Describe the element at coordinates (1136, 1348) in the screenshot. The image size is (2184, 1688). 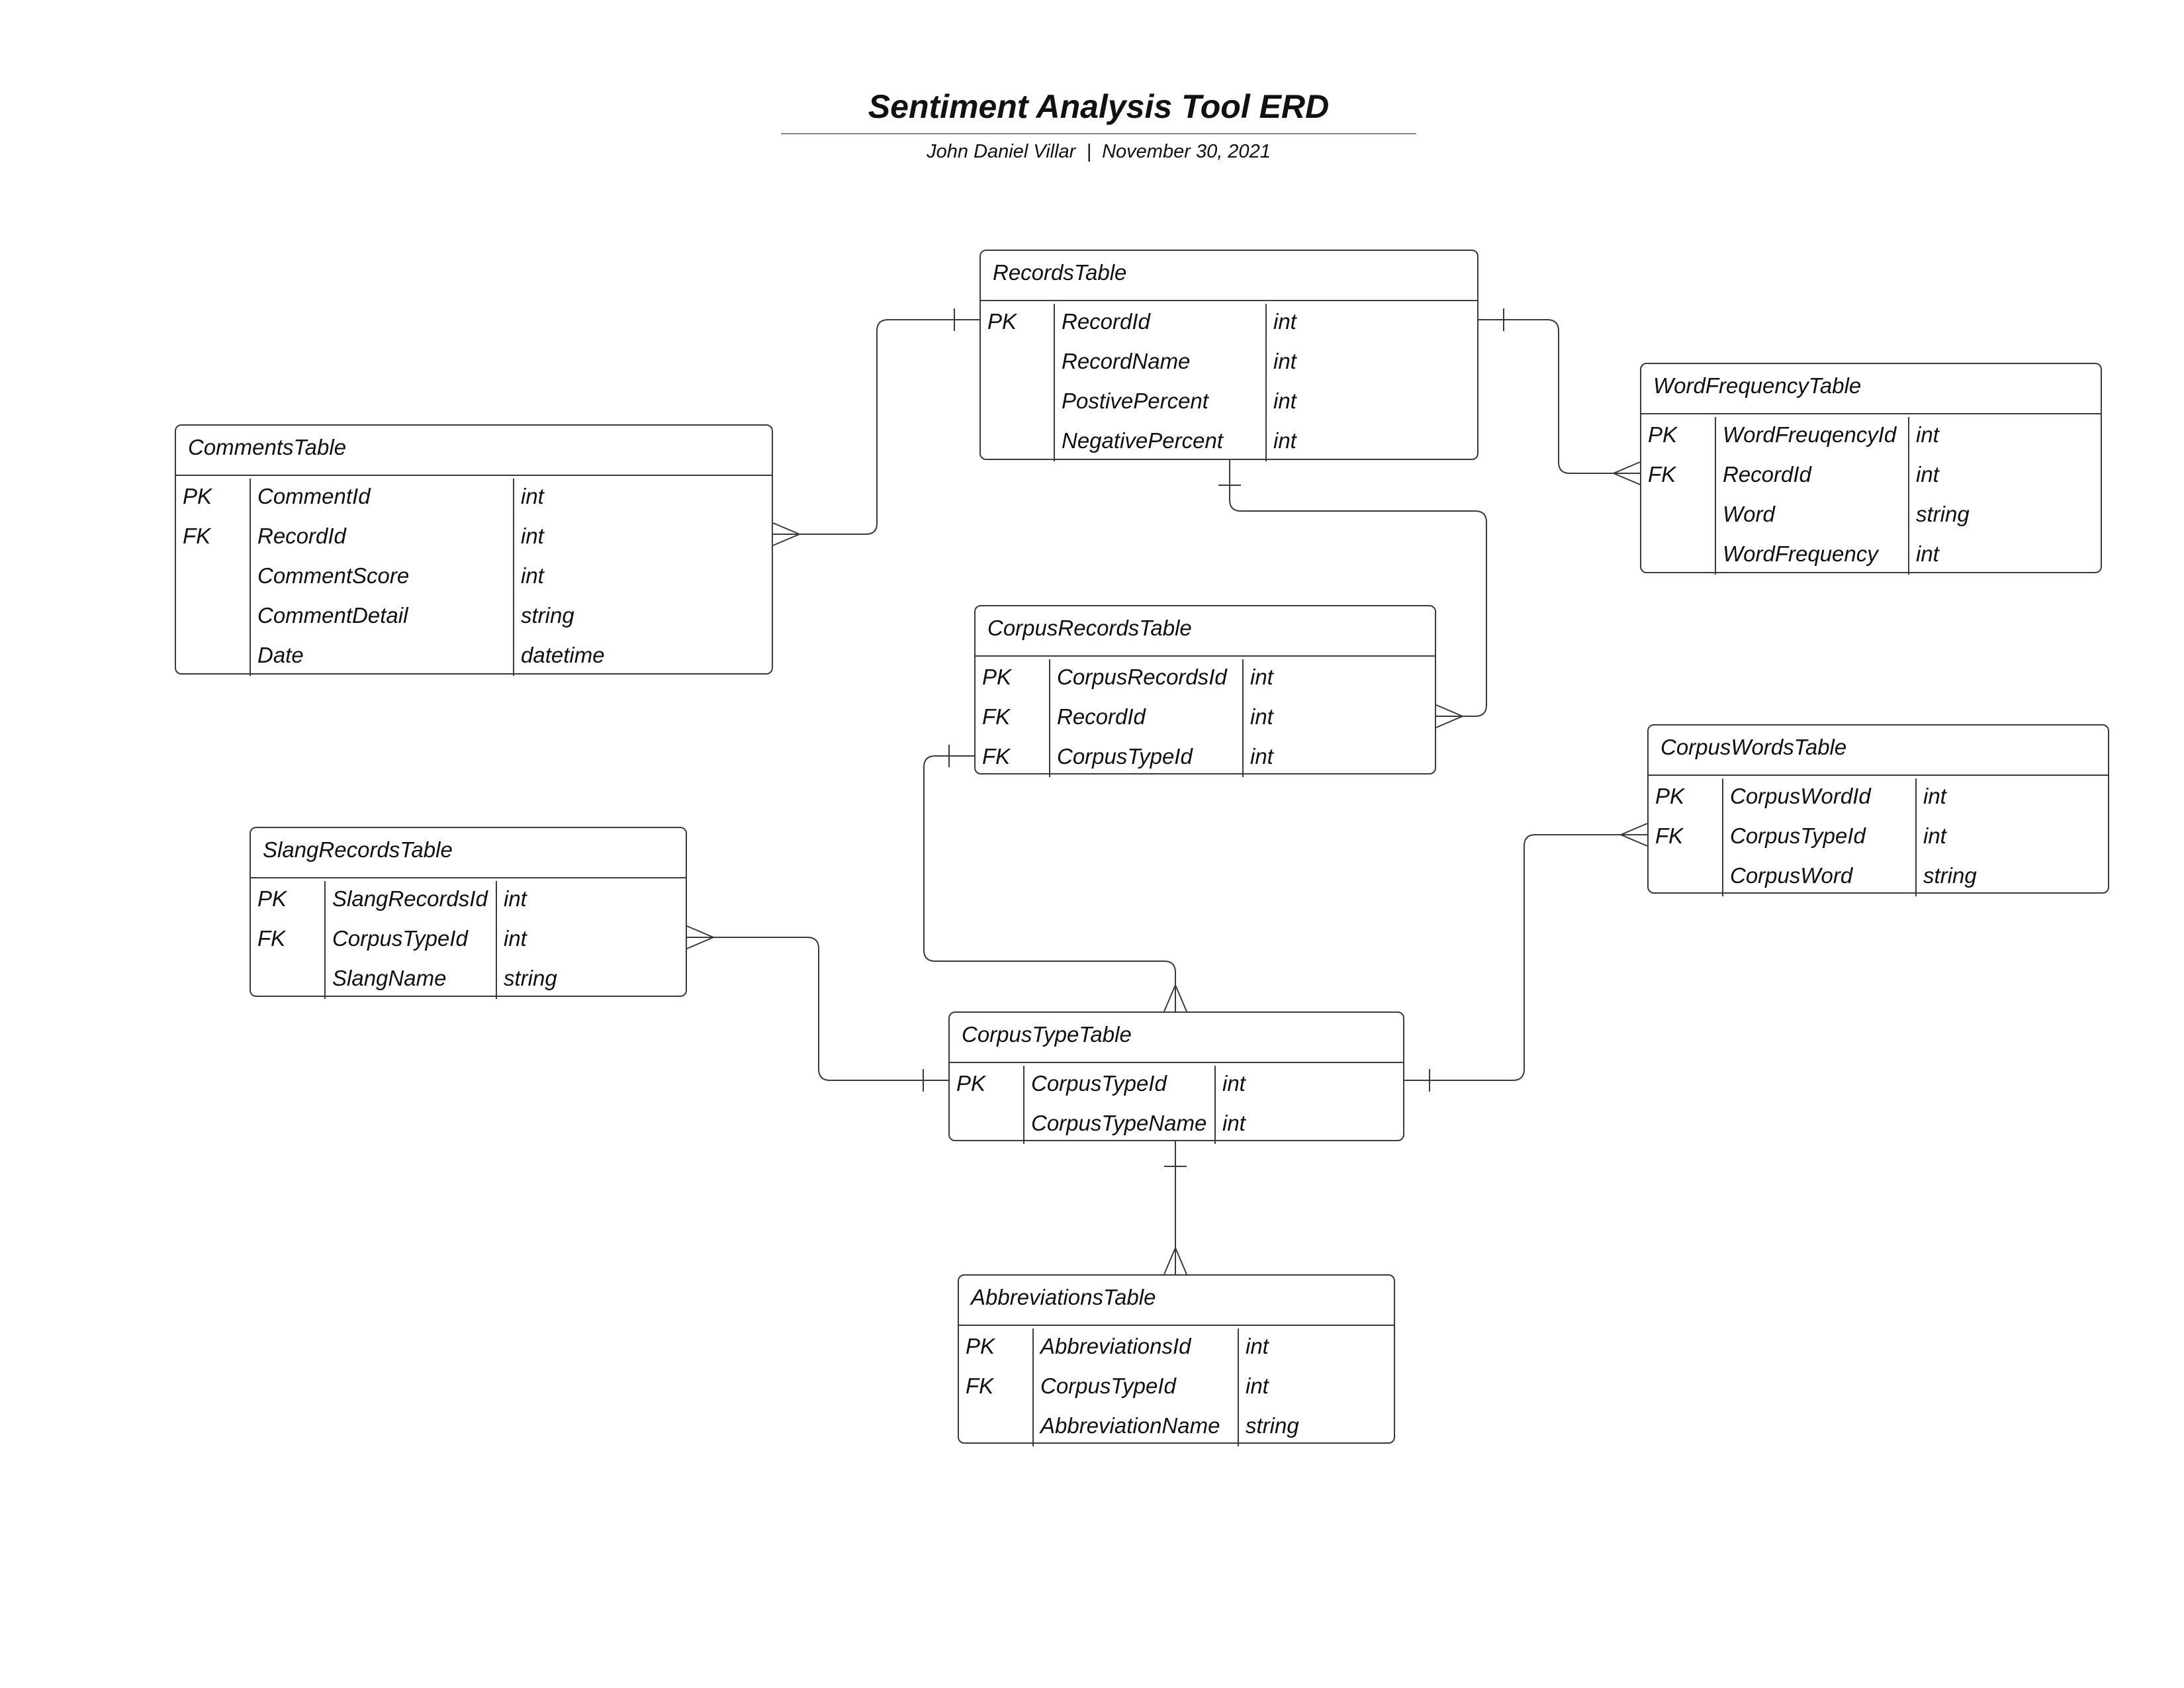
I see `field-name: AbbreviationsId` at that location.